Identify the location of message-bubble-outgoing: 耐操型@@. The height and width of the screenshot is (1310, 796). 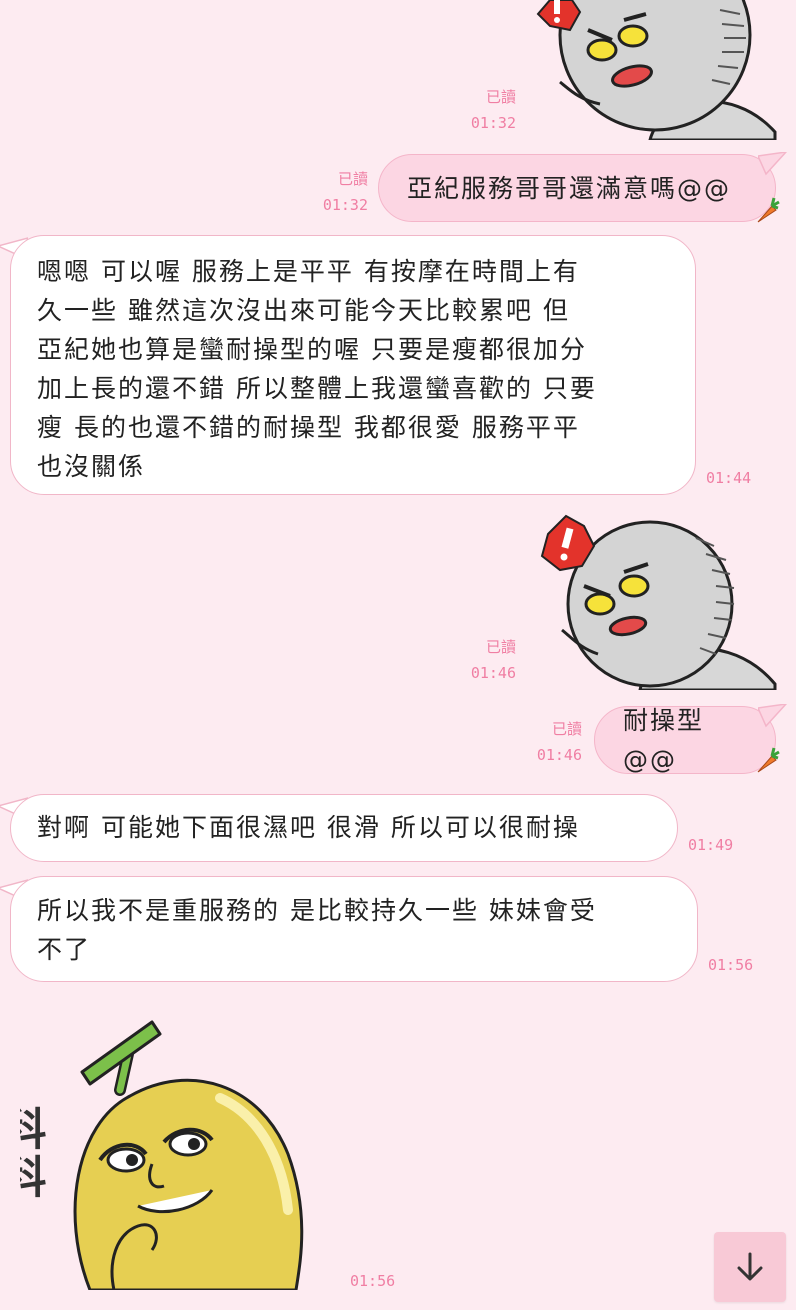
(685, 740).